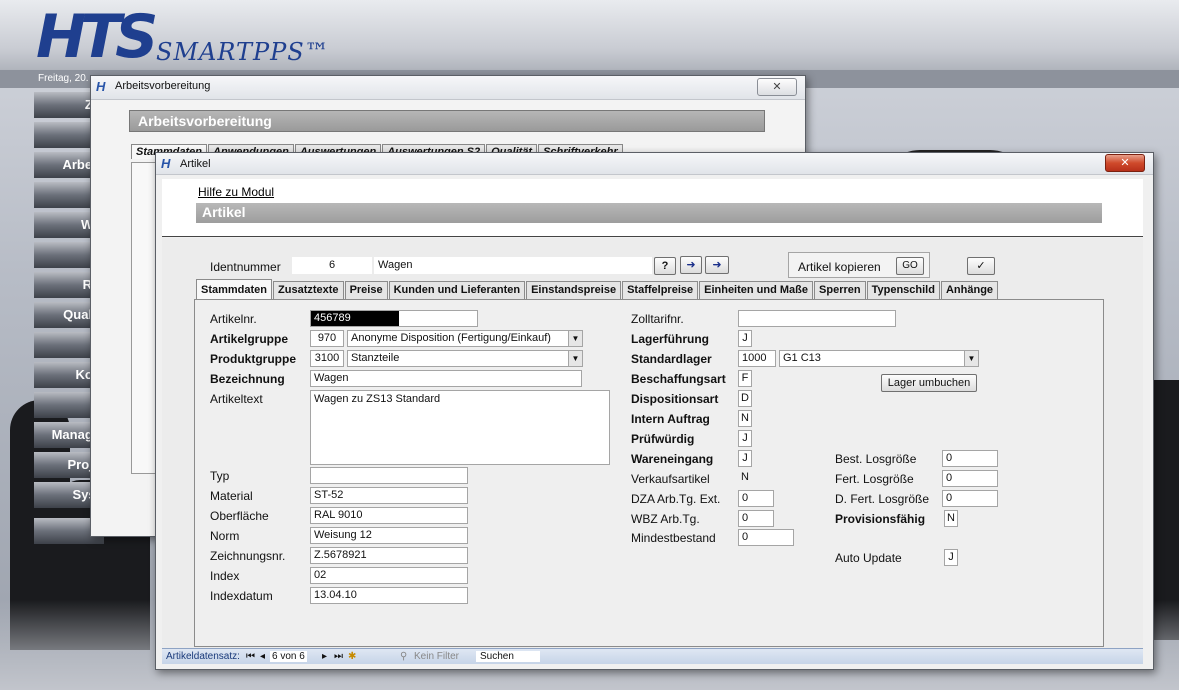 The image size is (1179, 690). Describe the element at coordinates (874, 479) in the screenshot. I see `fert-losgroesse-label: Fert. Losgröße` at that location.